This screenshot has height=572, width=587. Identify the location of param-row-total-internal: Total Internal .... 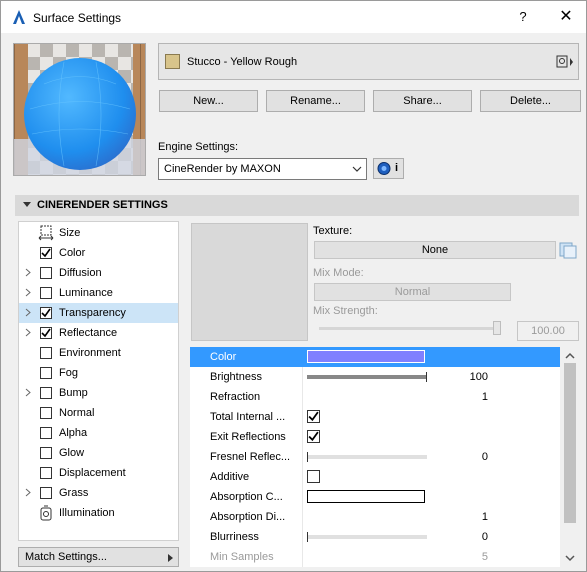
(375, 417).